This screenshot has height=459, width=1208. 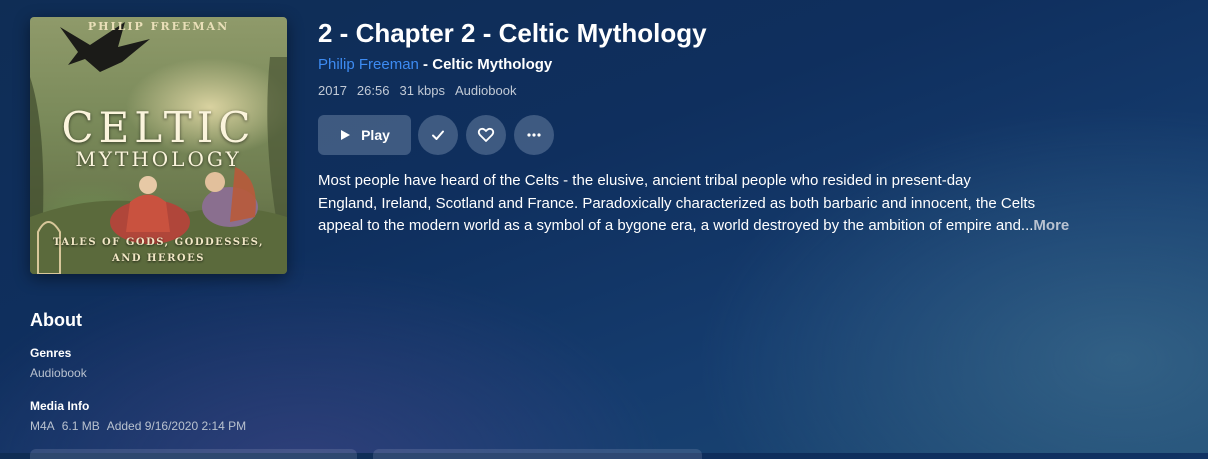 What do you see at coordinates (512, 33) in the screenshot?
I see `track-title: 2 - Chapter 2 - Celtic Mythology` at bounding box center [512, 33].